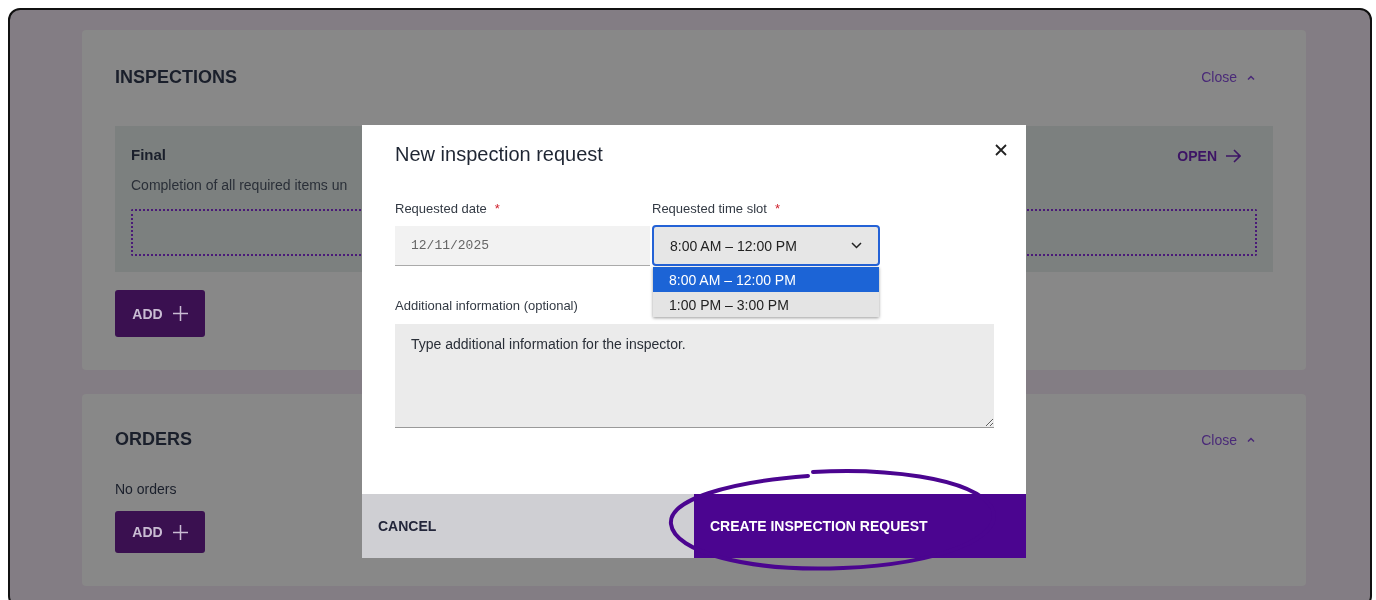  I want to click on cancel-button: CANCEL, so click(528, 526).